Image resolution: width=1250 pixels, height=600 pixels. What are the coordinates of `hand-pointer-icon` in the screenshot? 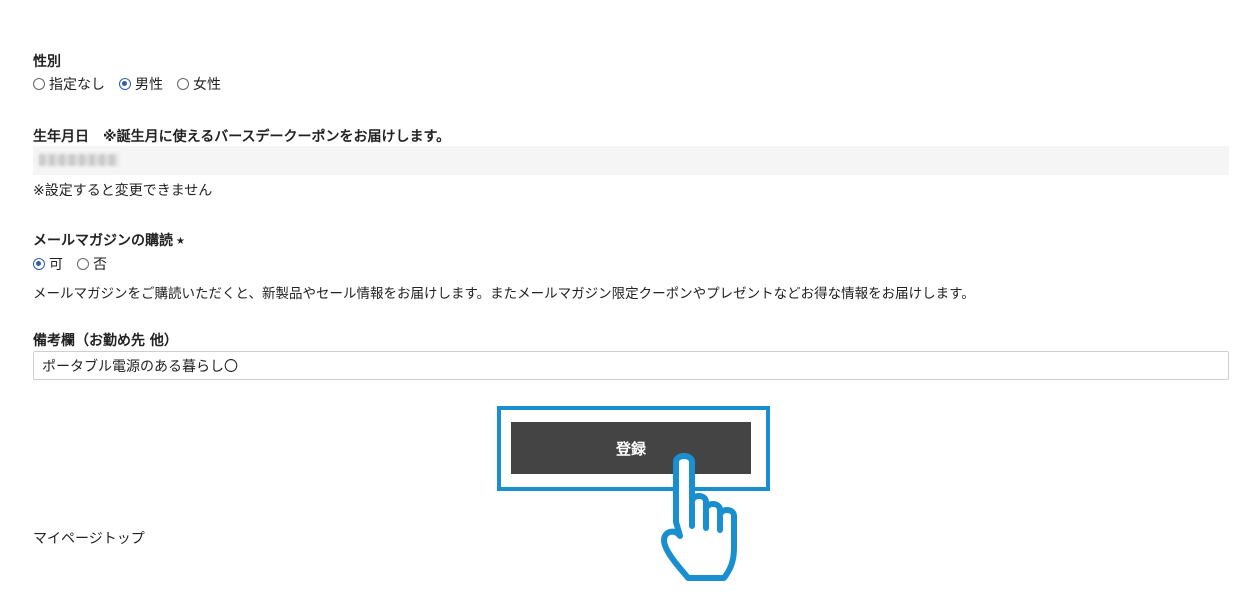 It's located at (699, 517).